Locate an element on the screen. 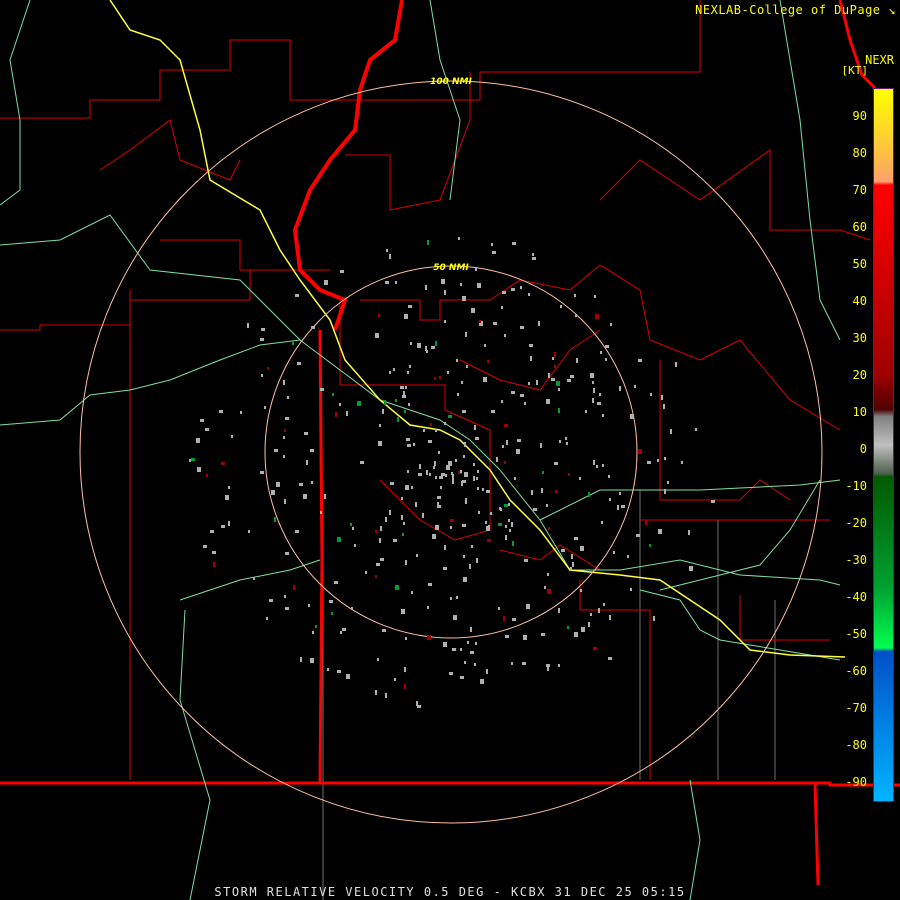 The height and width of the screenshot is (900, 900). product-label: NEXR is located at coordinates (879, 60).